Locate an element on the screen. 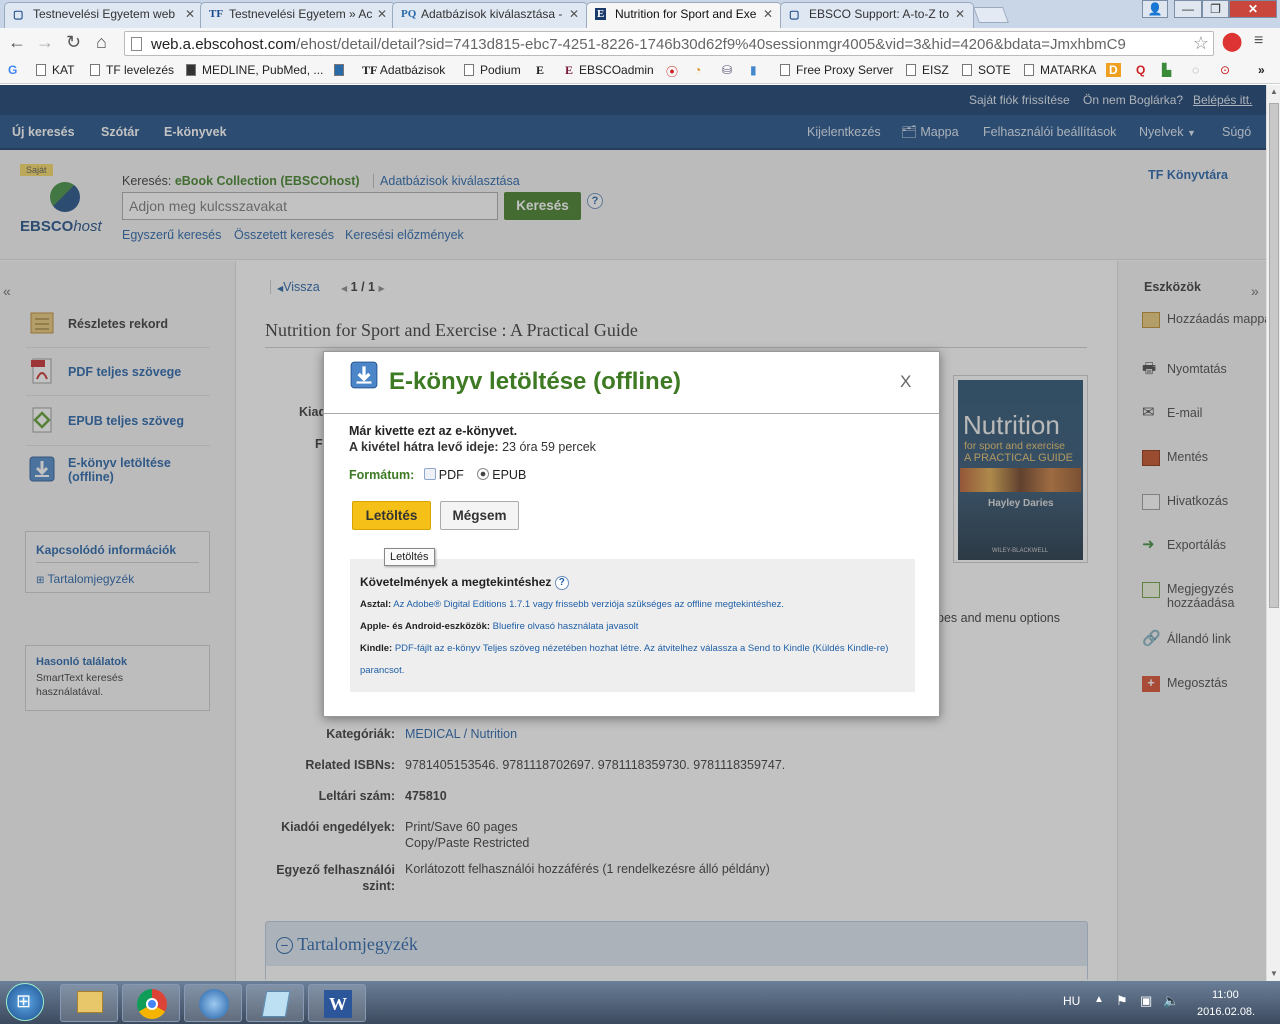 Image resolution: width=1280 pixels, height=1024 pixels. epub-radio is located at coordinates (483, 474).